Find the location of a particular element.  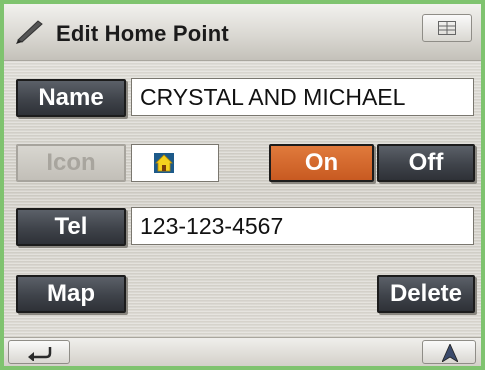

navigation-button is located at coordinates (449, 352).